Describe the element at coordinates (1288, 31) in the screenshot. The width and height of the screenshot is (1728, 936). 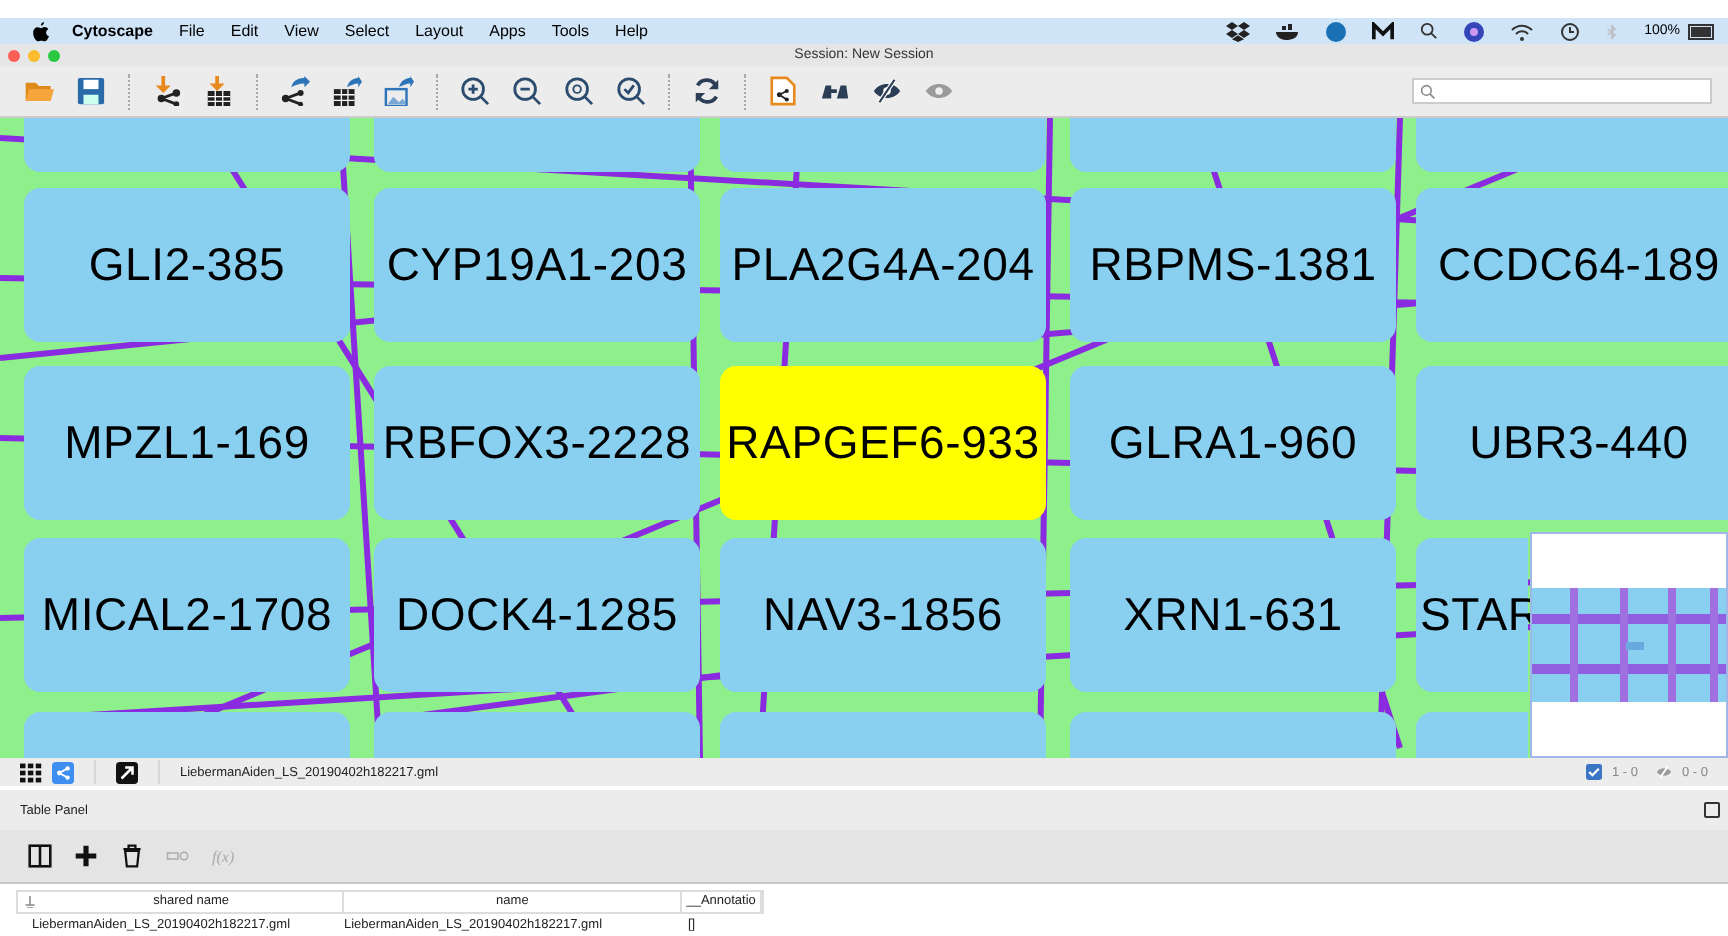
I see `whale-icon` at that location.